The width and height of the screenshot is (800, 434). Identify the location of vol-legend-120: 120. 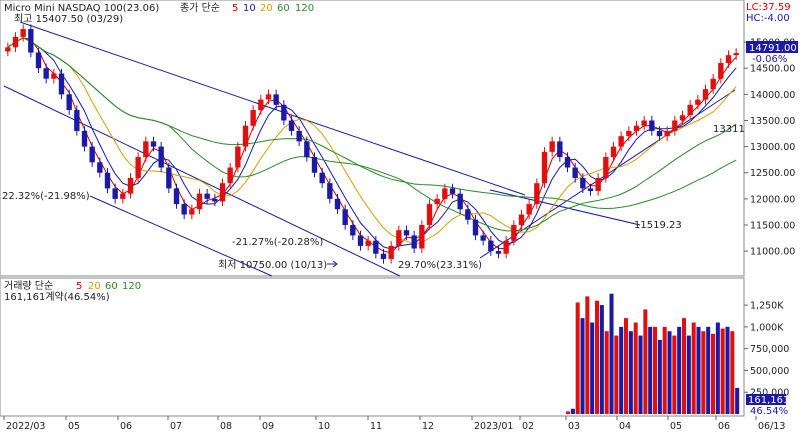
(131, 286).